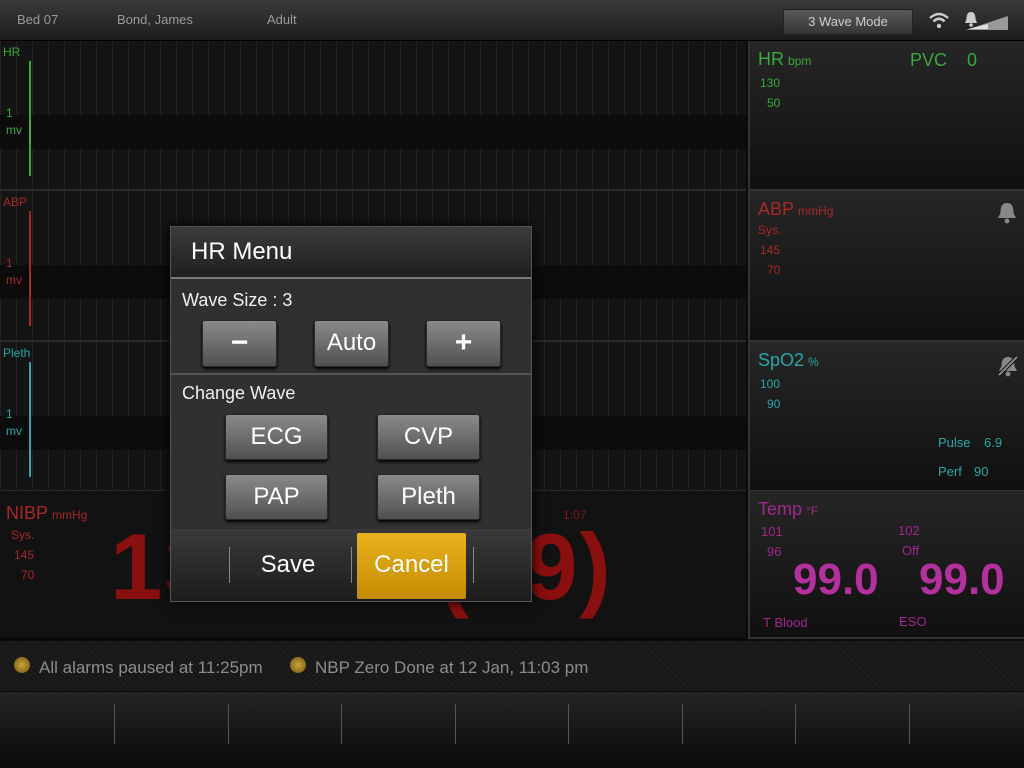 The height and width of the screenshot is (768, 1024). I want to click on temp1-value: 99.0, so click(836, 579).